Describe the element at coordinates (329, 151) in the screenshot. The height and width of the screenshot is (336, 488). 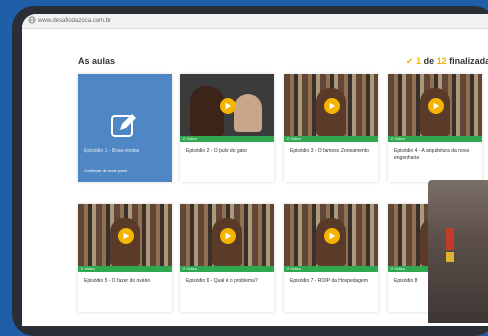
I see `lesson-title: Episódio 3 - O famoso Zoneamento` at that location.